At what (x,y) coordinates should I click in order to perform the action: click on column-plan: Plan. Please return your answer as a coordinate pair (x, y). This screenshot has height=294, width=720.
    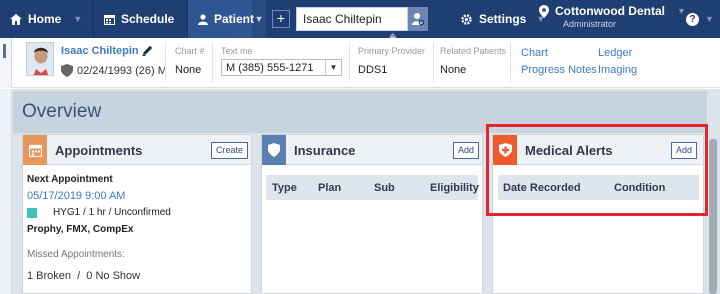
    Looking at the image, I should click on (329, 188).